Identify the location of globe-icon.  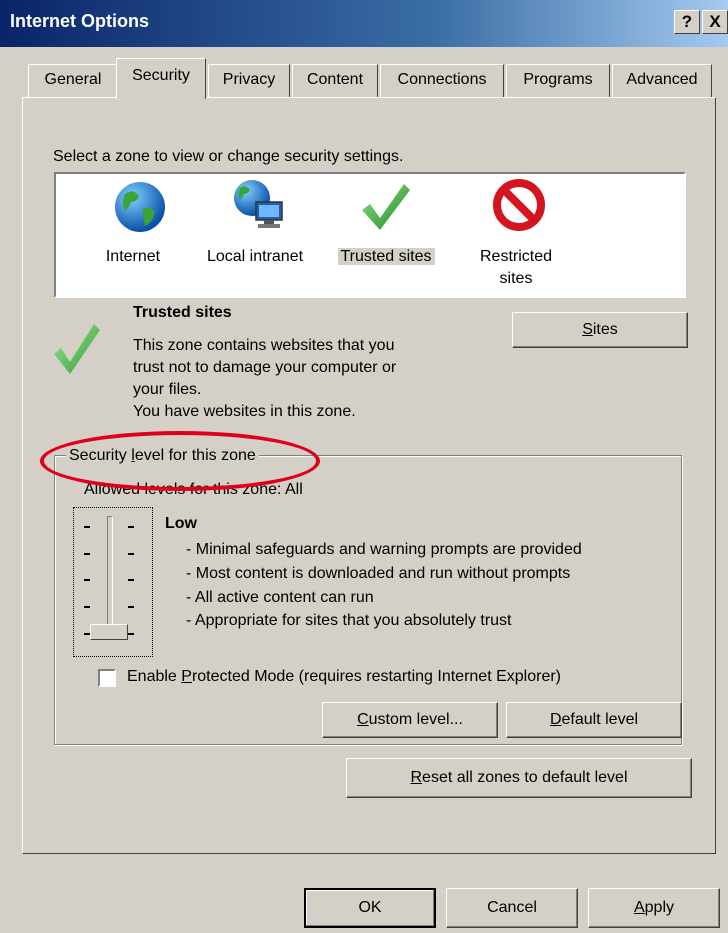
(140, 207).